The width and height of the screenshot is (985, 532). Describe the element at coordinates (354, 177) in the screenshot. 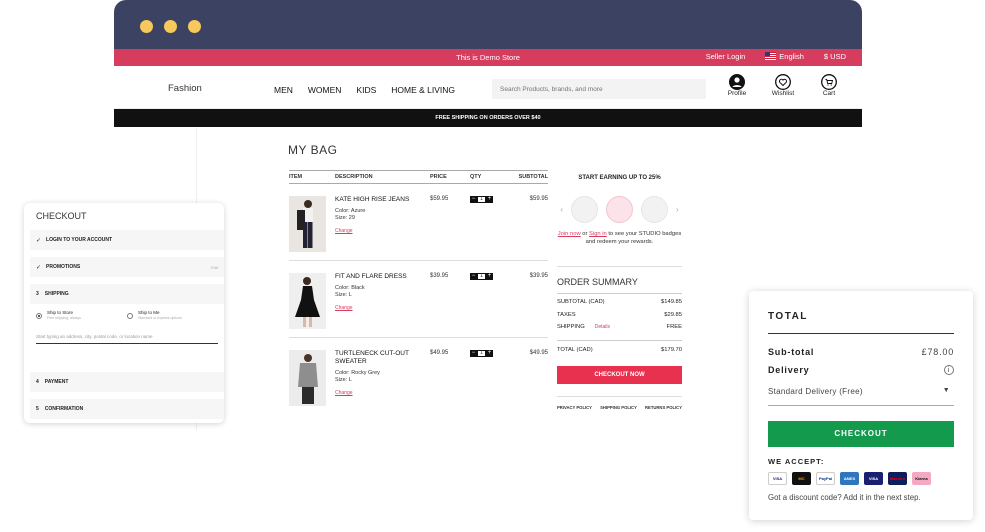

I see `col-description: DESCRIPTION` at that location.